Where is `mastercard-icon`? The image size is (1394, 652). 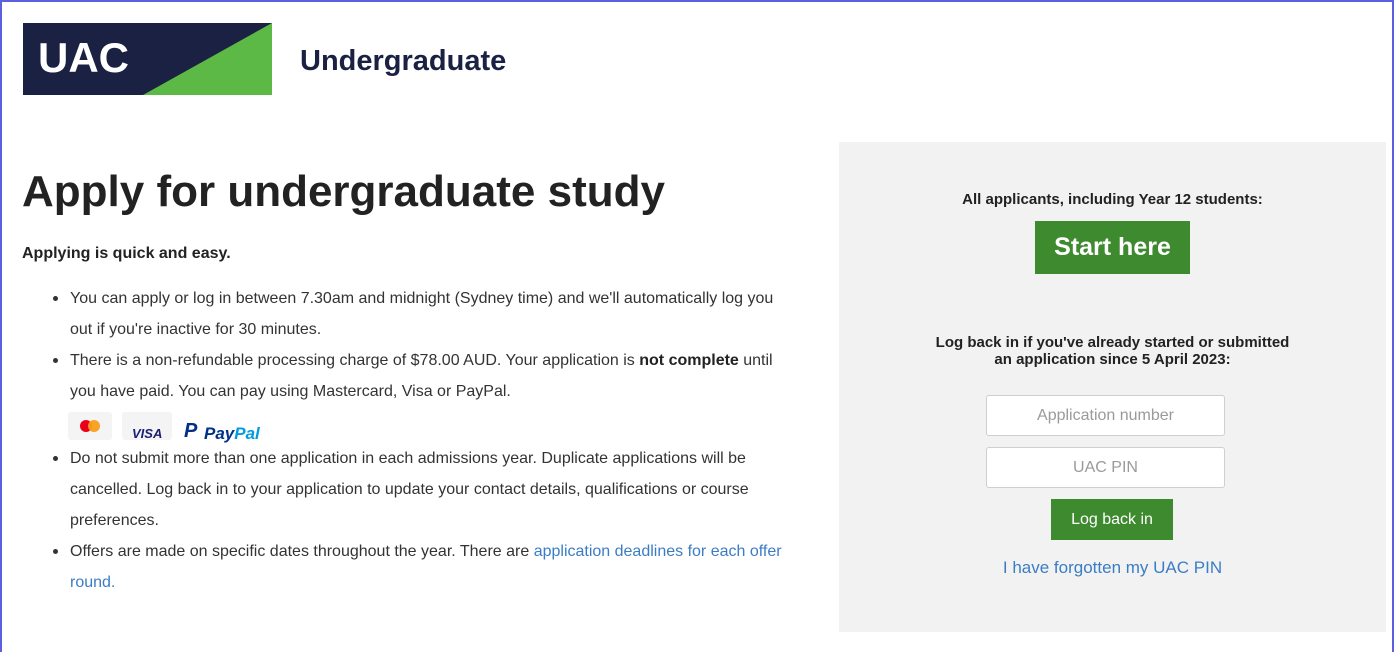 mastercard-icon is located at coordinates (90, 426).